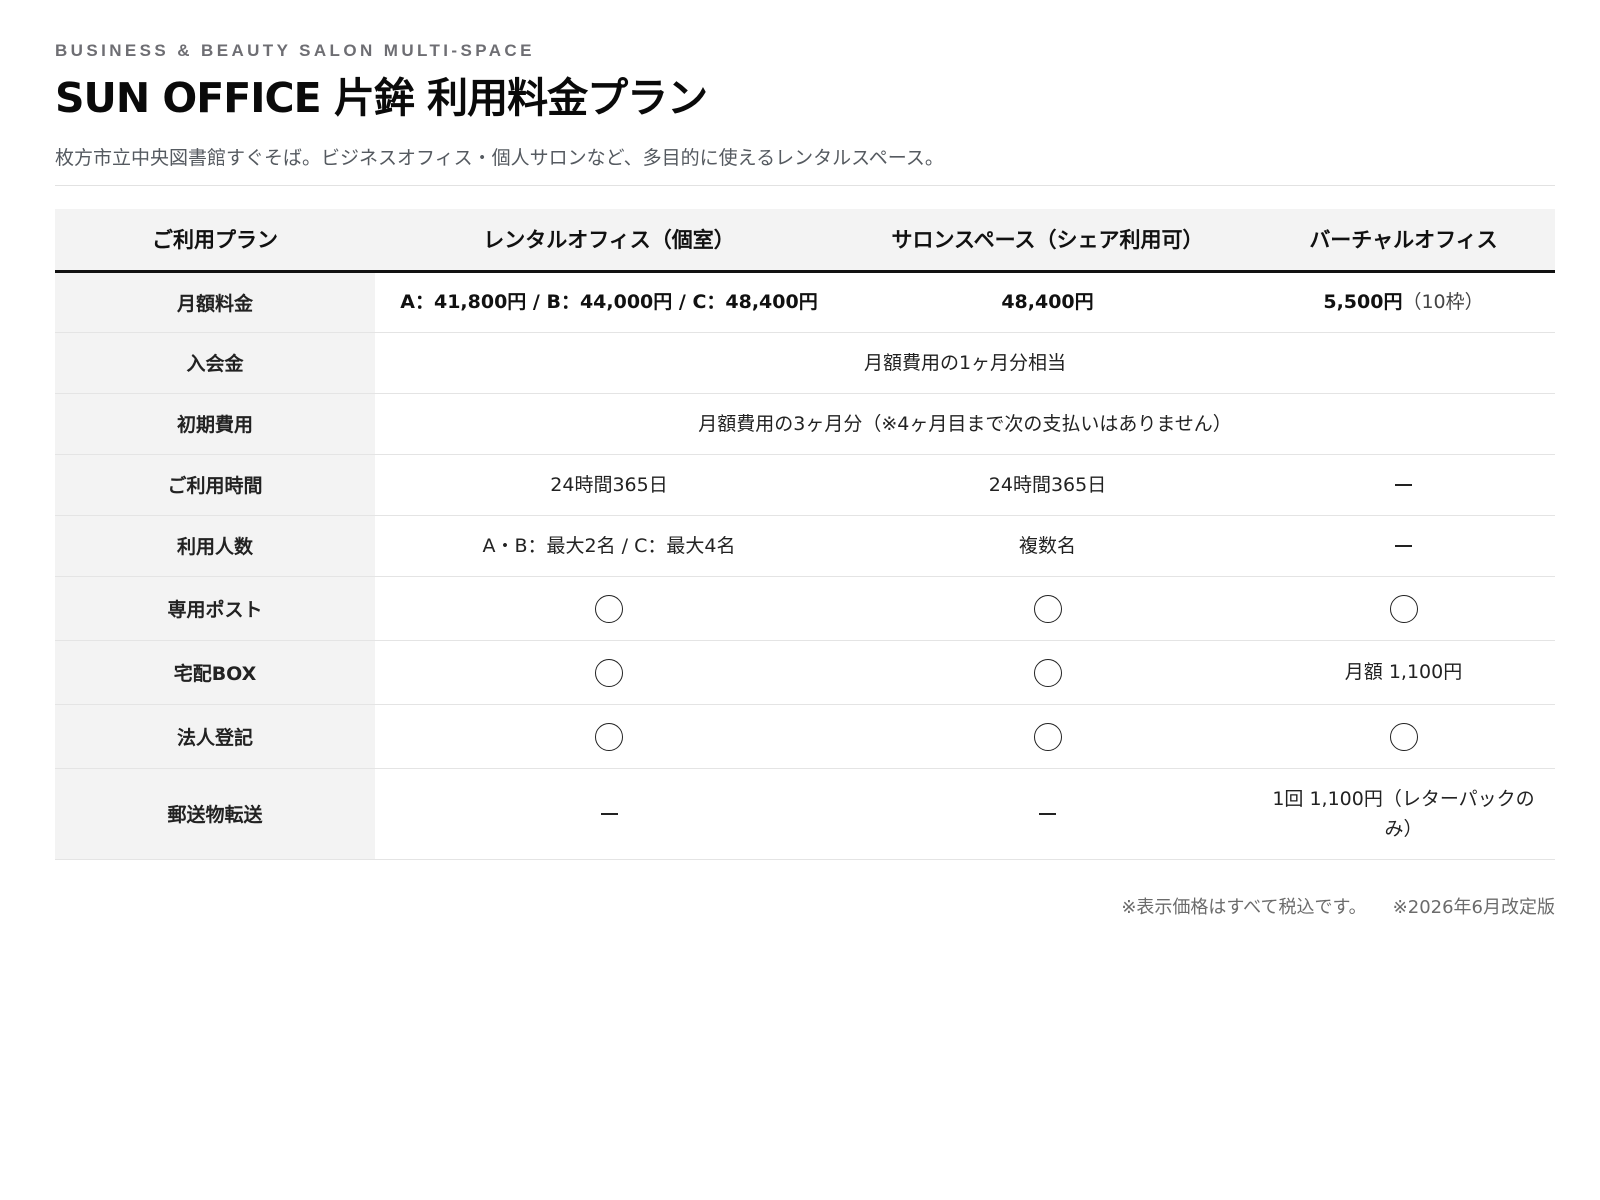 The image size is (1600, 1200). Describe the element at coordinates (1473, 907) in the screenshot. I see `revision-note: ※2026年6月改定版` at that location.